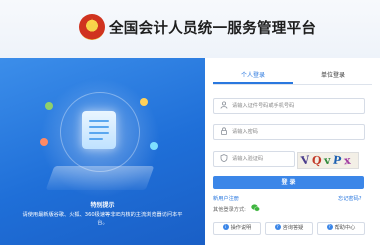  What do you see at coordinates (277, 226) in the screenshot?
I see `question-icon: ?` at bounding box center [277, 226].